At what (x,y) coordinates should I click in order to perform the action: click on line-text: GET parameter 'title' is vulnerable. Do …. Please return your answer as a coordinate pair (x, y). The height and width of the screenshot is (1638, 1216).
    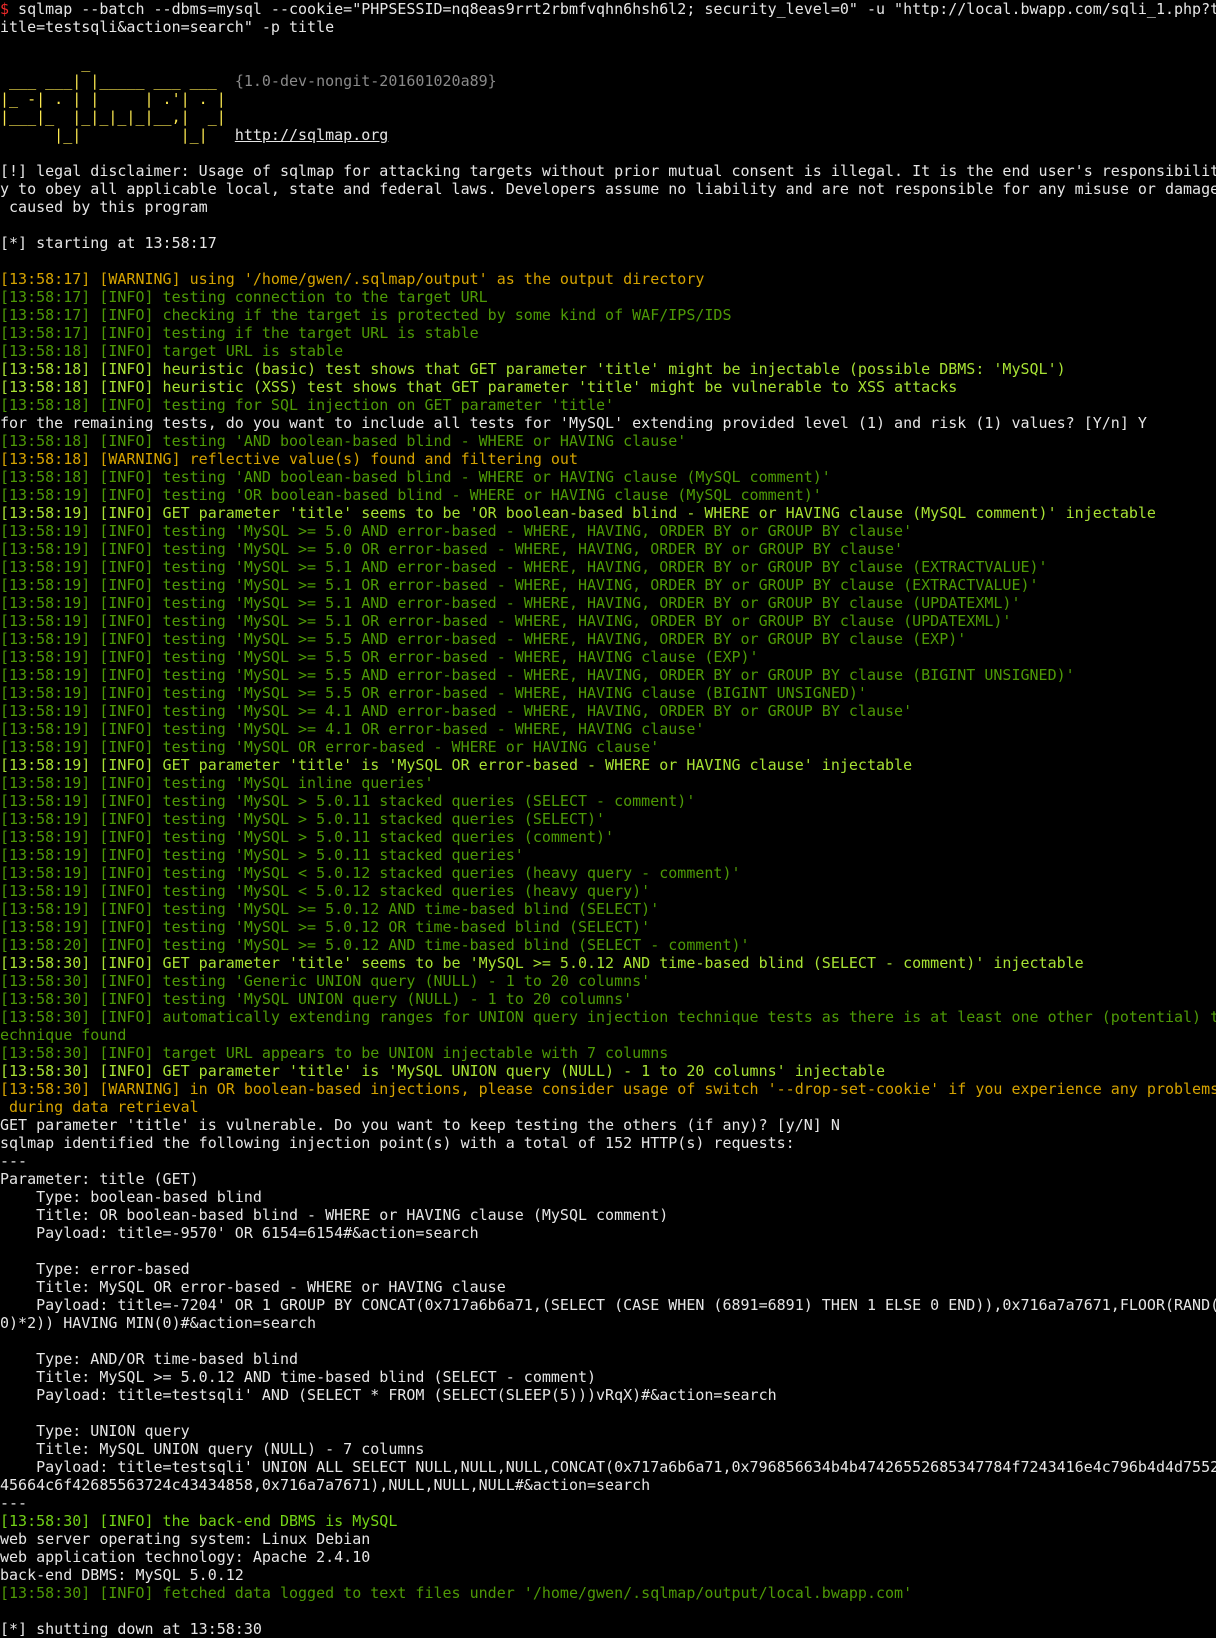
    Looking at the image, I should click on (420, 1125).